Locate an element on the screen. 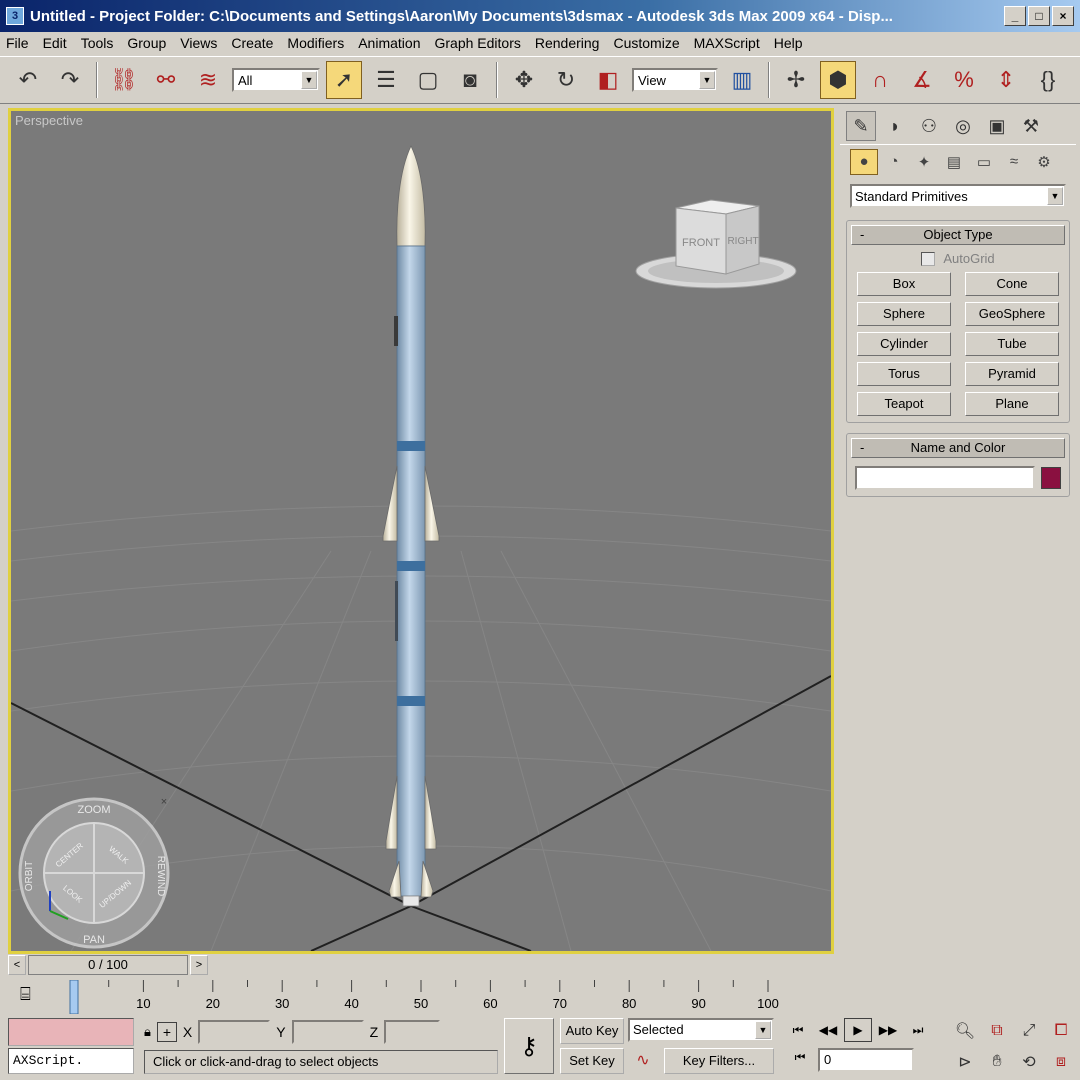 The image size is (1080, 1080). set-key-icon: ⚷ is located at coordinates (529, 1046).